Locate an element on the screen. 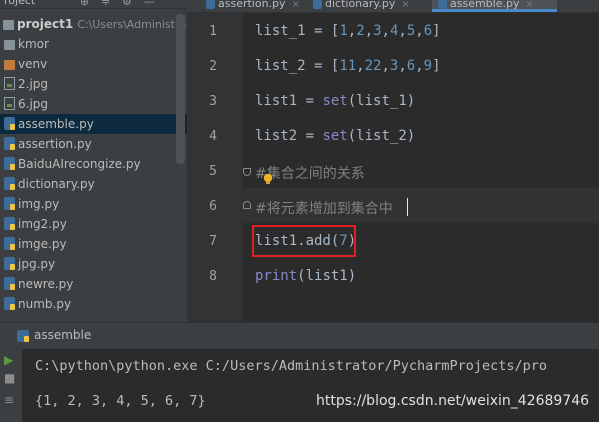  fold-end-icon is located at coordinates (247, 205).